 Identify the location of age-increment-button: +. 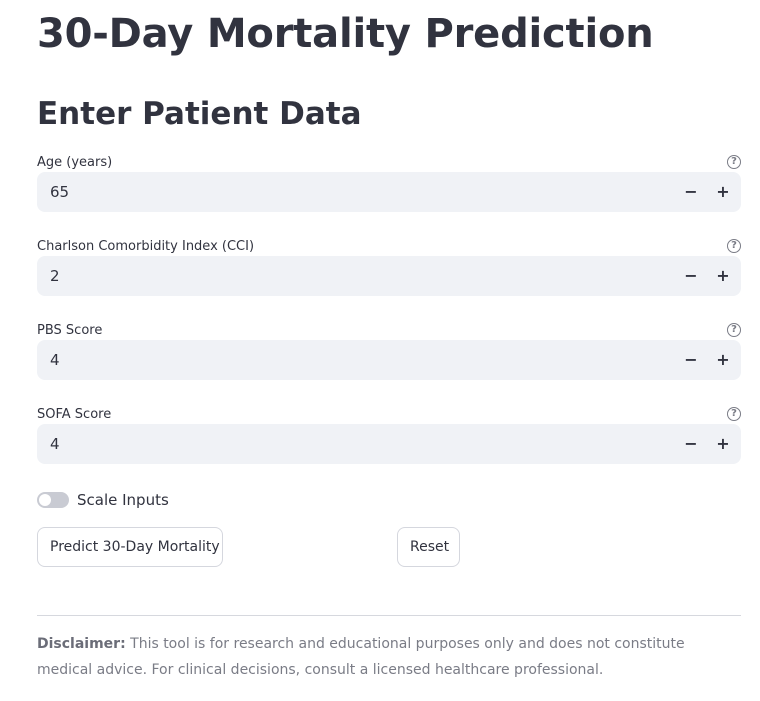
(723, 192).